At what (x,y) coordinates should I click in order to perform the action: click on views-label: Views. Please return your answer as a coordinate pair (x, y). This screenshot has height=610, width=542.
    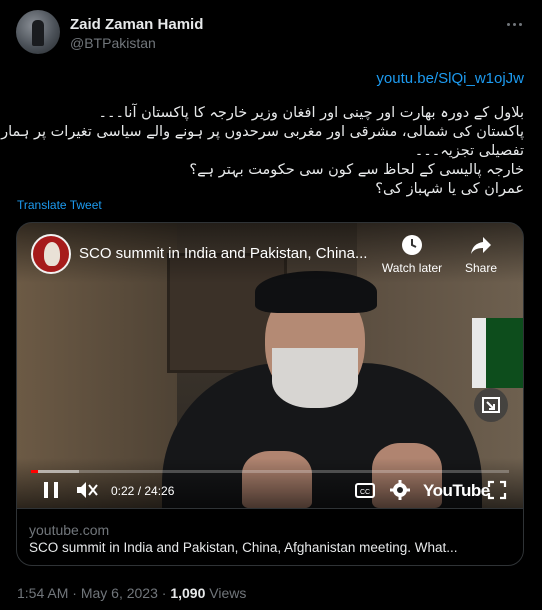
    Looking at the image, I should click on (228, 593).